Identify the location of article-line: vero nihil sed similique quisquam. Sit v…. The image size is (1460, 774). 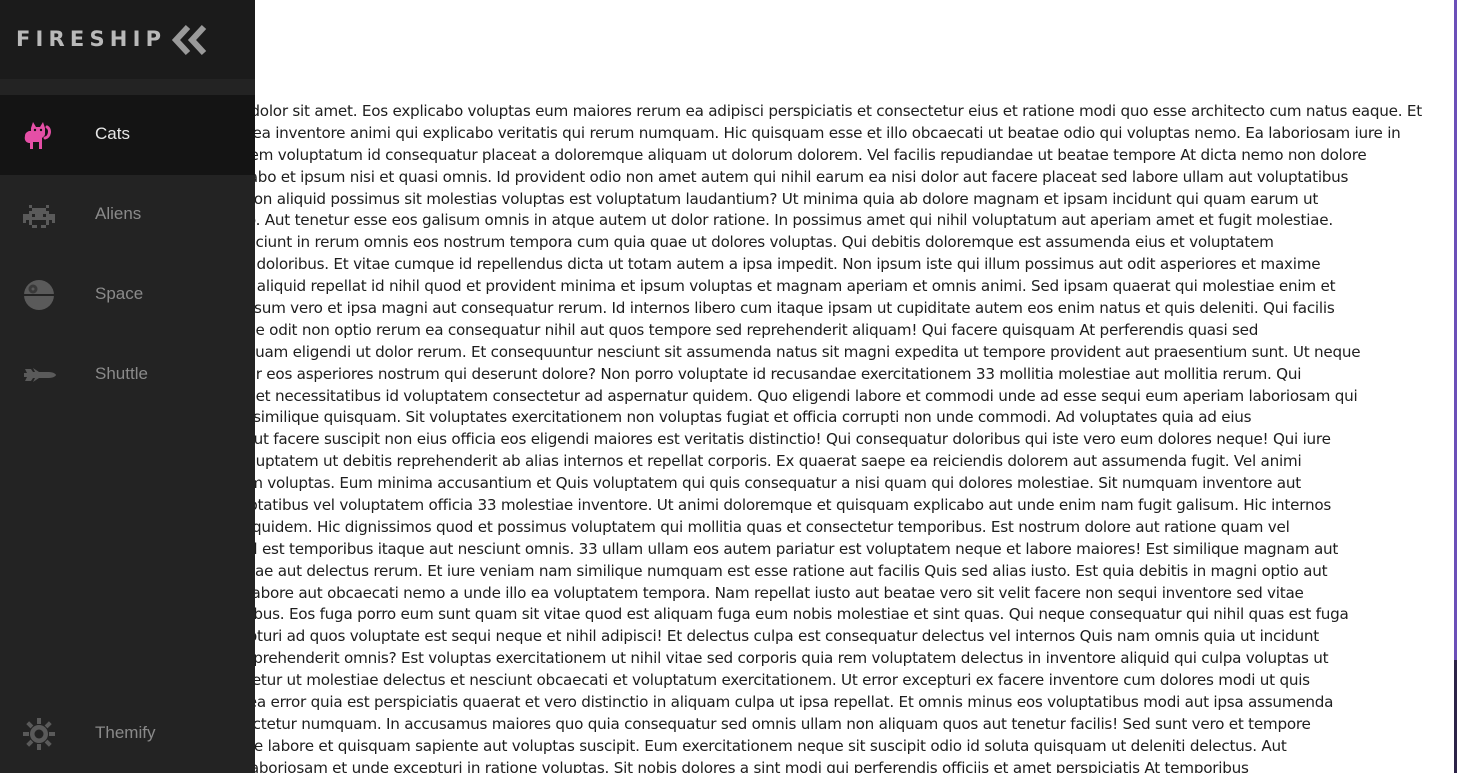
(701, 417).